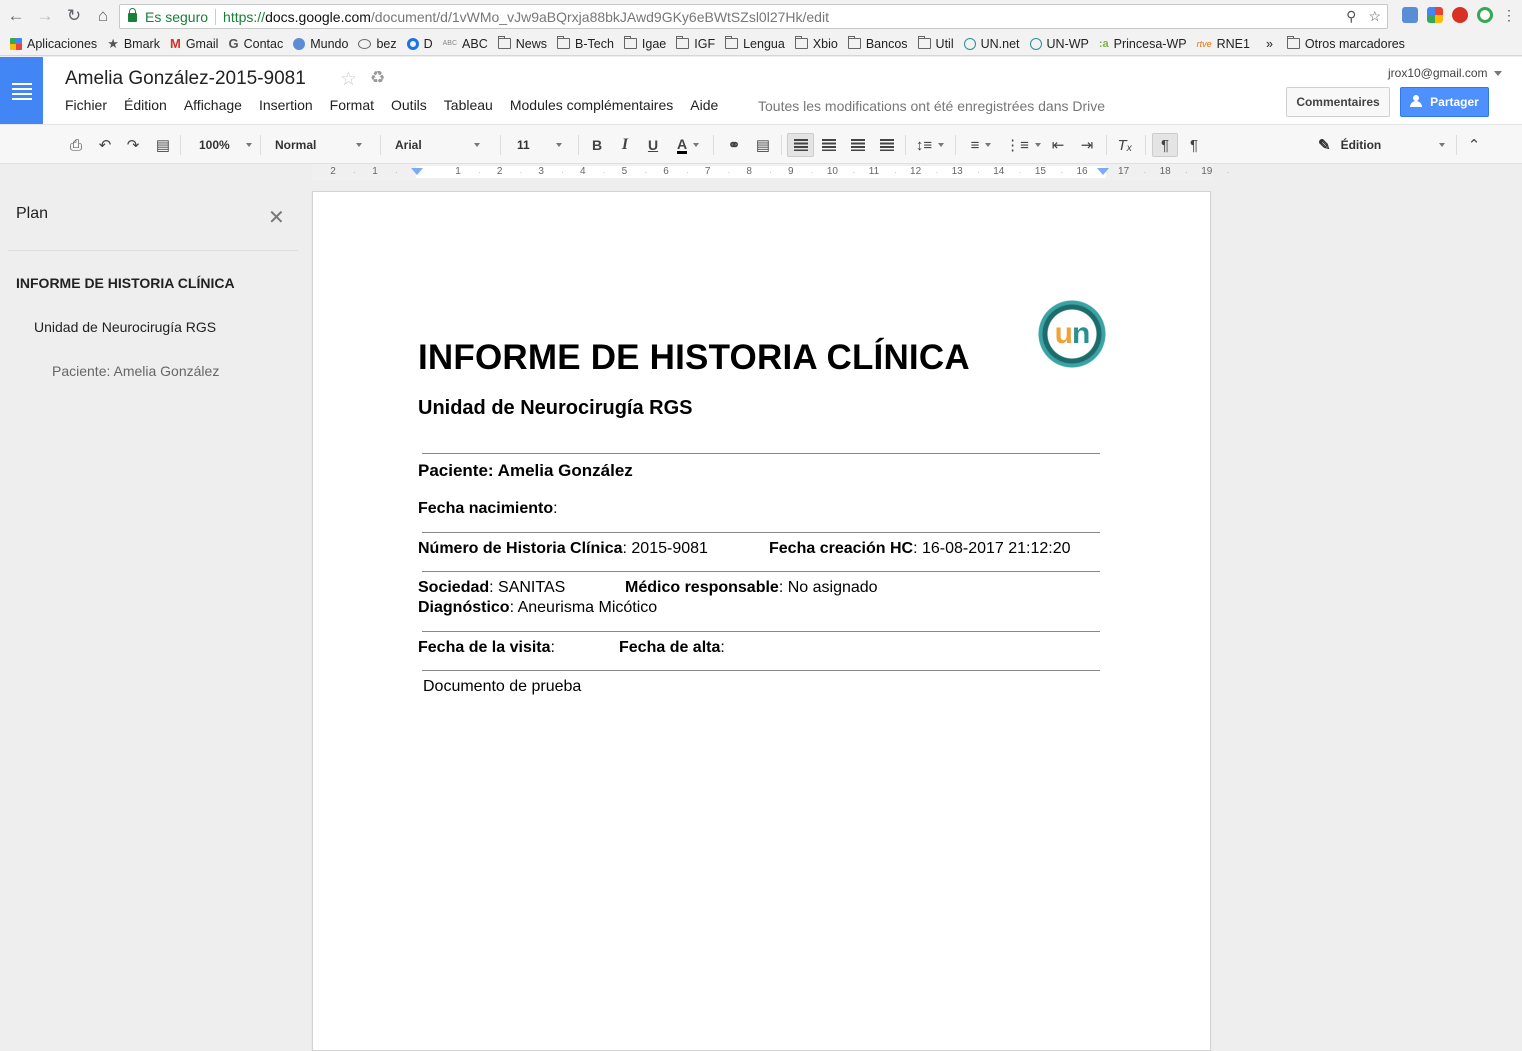 Image resolution: width=1522 pixels, height=1051 pixels. I want to click on numbered-list-button: ≡, so click(981, 145).